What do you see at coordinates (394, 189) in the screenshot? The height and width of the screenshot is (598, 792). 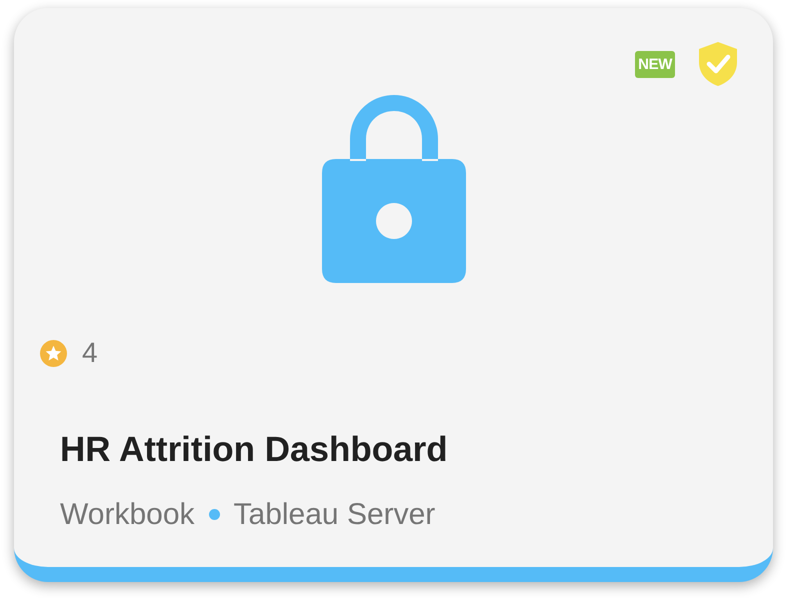 I see `lock-icon` at bounding box center [394, 189].